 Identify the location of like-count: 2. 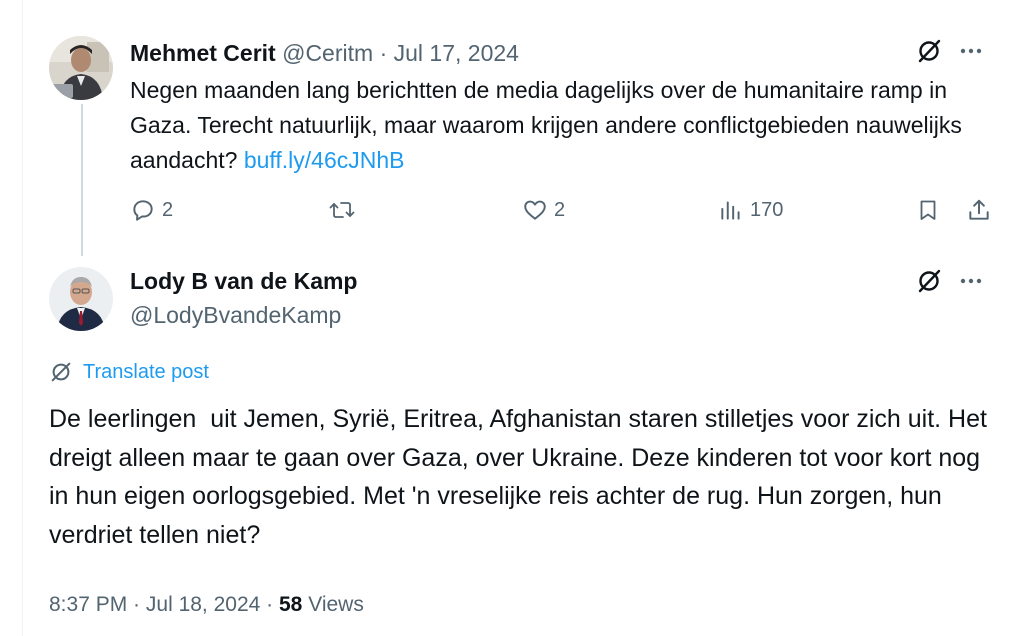
(560, 209).